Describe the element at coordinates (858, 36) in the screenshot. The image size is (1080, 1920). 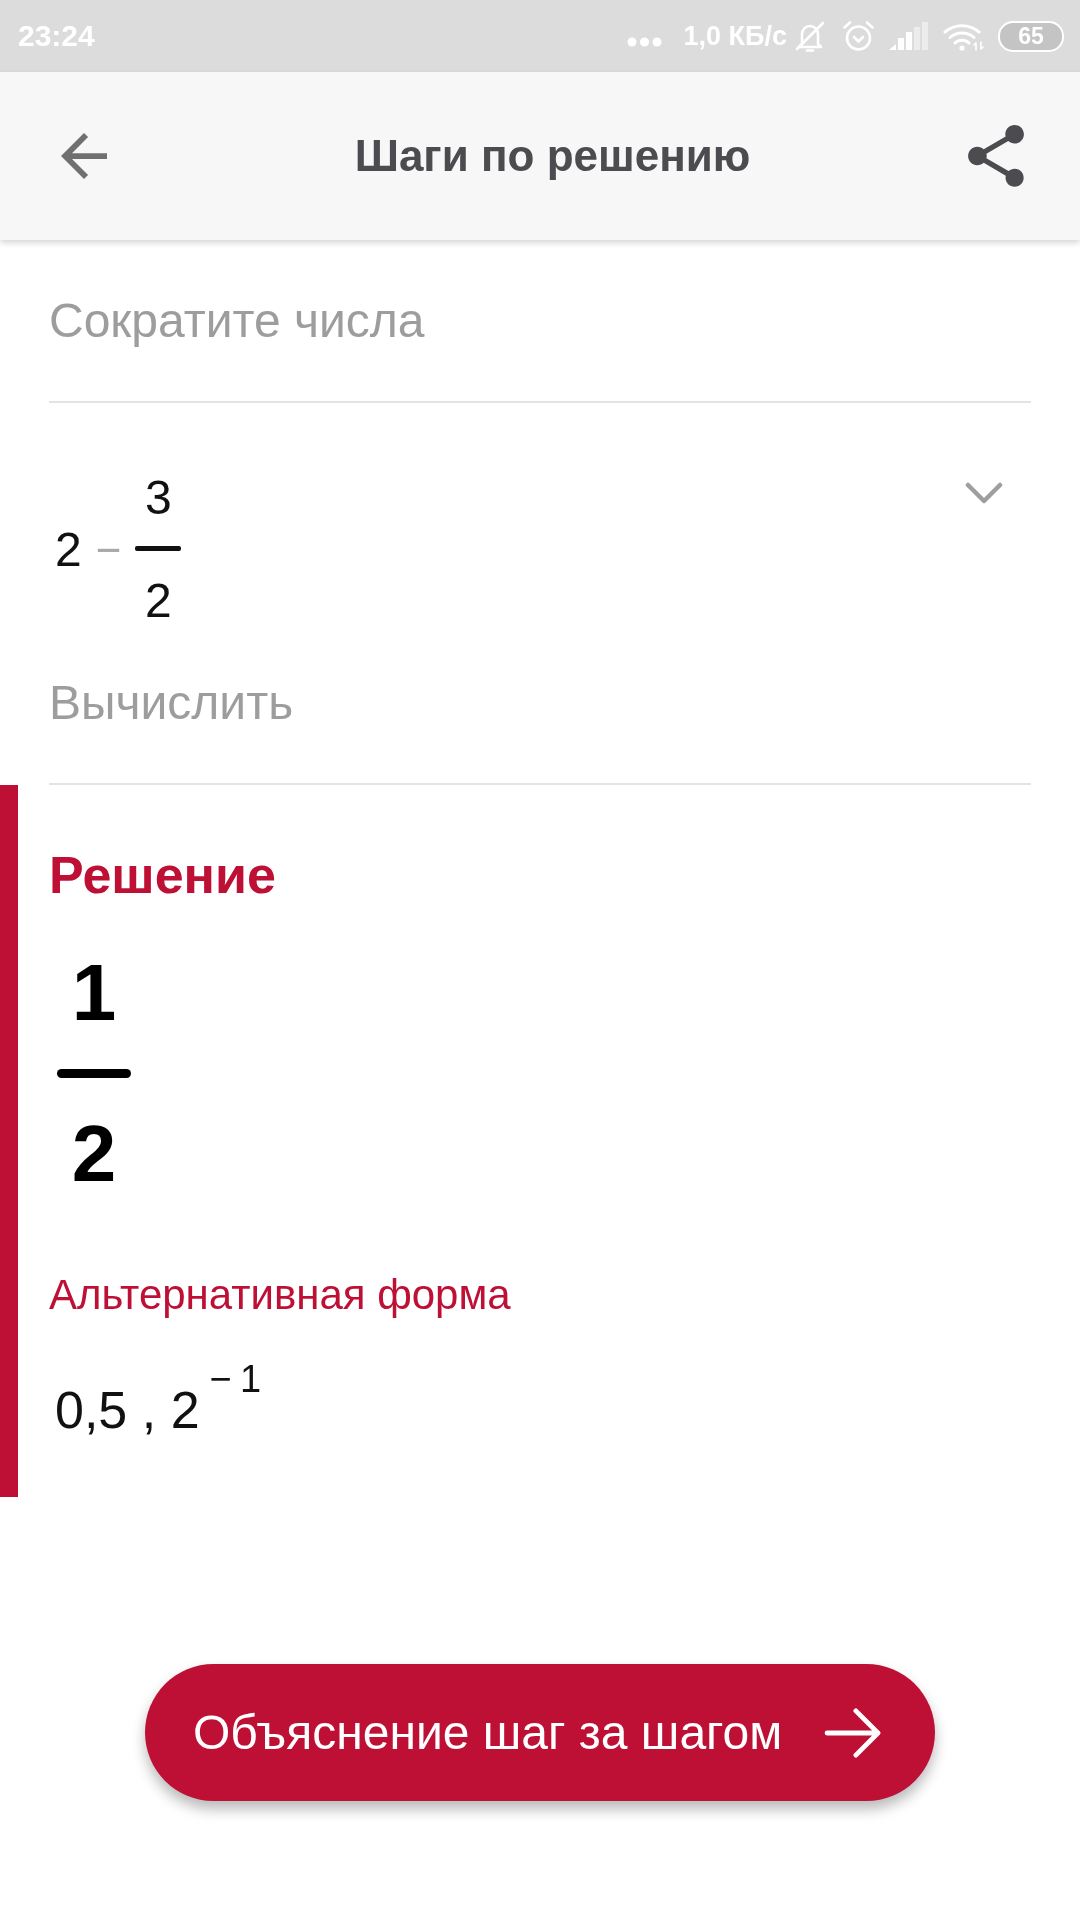
I see `alarm-clock-icon` at that location.